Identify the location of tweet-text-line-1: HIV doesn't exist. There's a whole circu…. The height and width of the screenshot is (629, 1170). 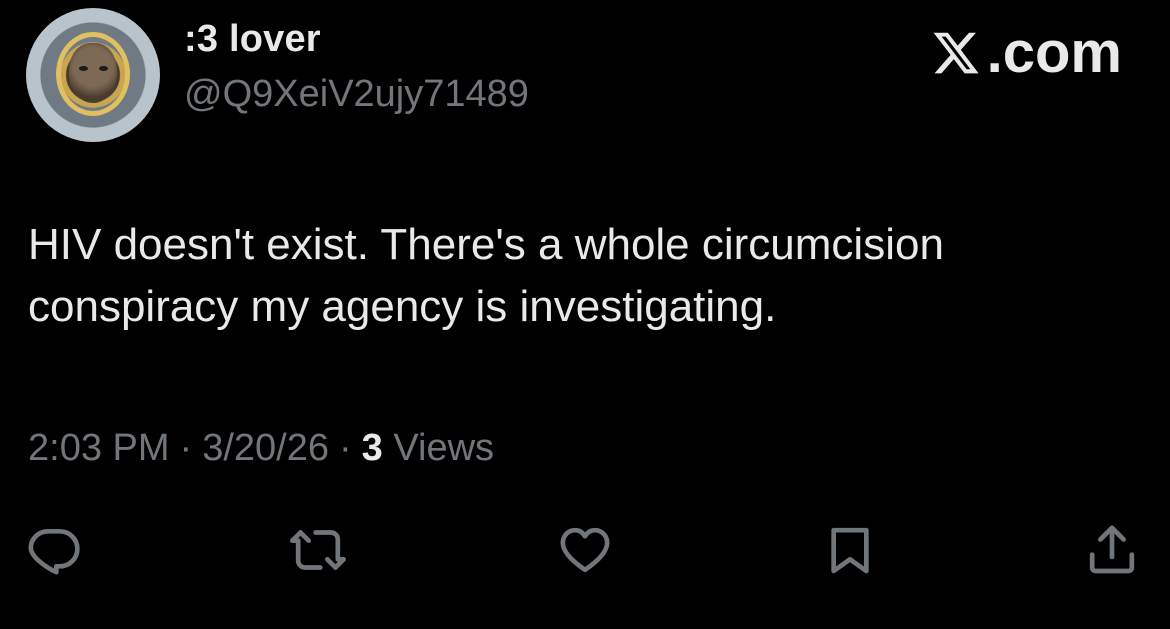
(486, 244).